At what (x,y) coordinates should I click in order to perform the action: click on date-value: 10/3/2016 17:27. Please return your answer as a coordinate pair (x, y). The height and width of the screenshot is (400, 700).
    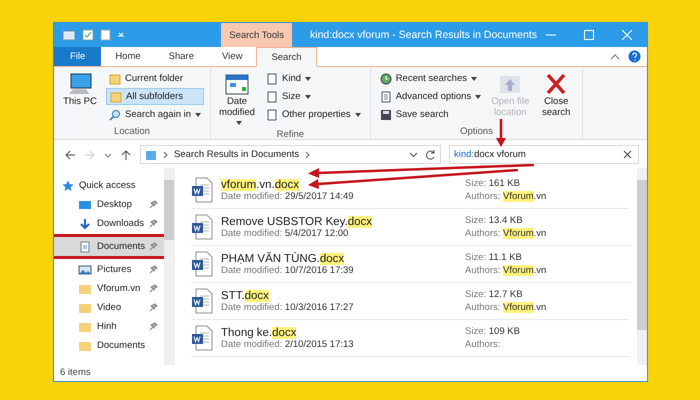
    Looking at the image, I should click on (319, 307).